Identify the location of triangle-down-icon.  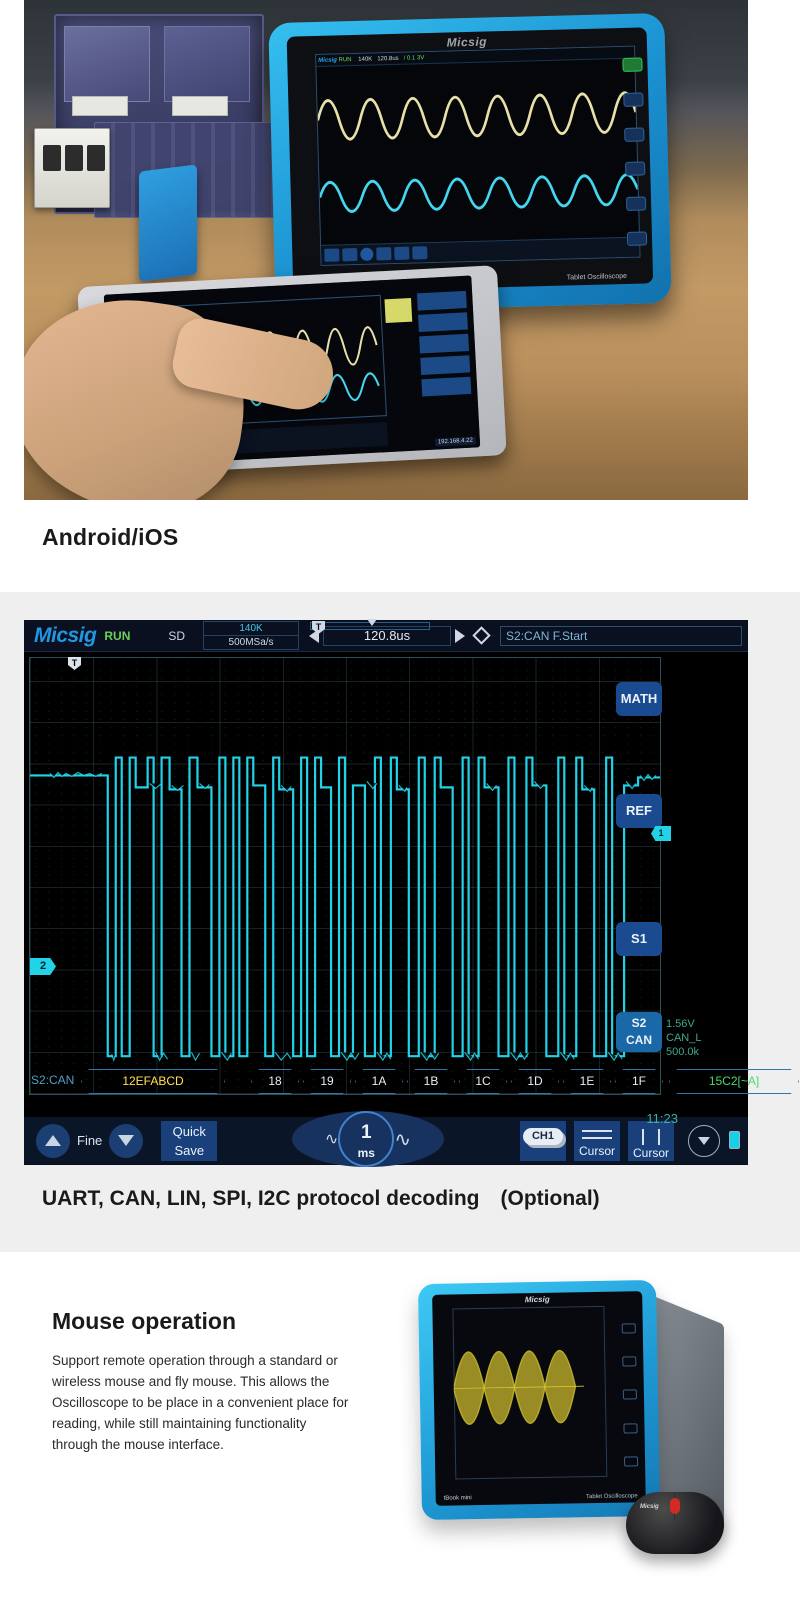
(126, 1140).